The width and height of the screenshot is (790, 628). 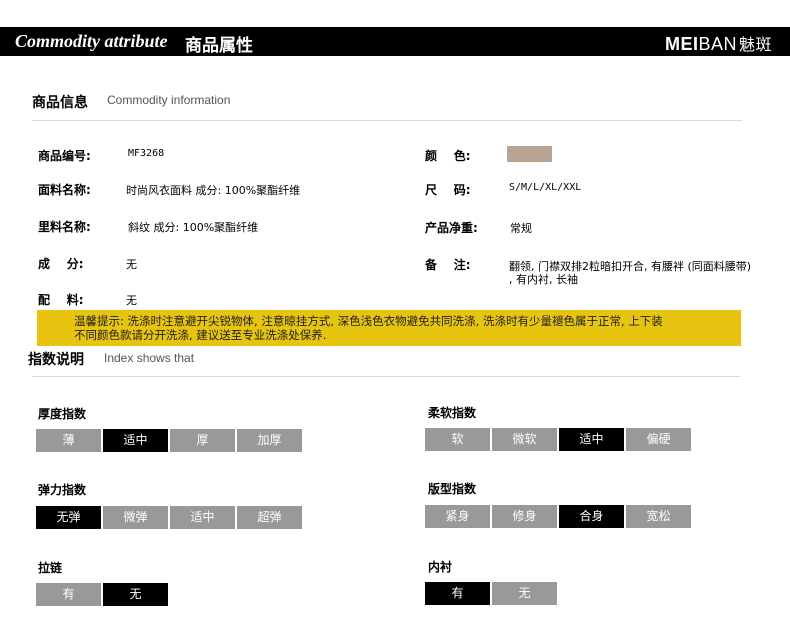 I want to click on index-section-title: 指数说明, so click(x=56, y=360).